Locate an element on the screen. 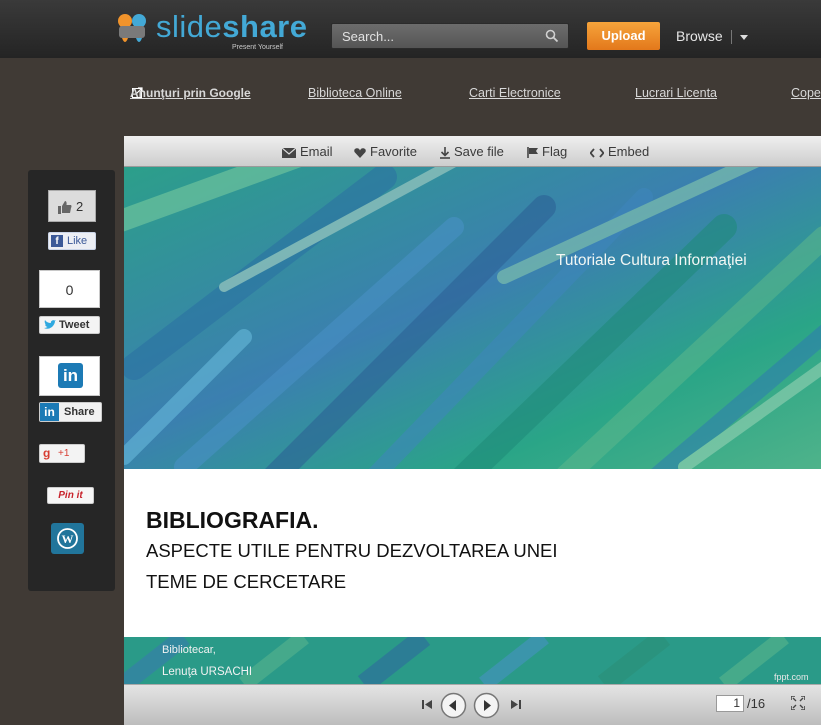 Image resolution: width=821 pixels, height=725 pixels. slide-title: BIBLIOGRAFIA. is located at coordinates (232, 520).